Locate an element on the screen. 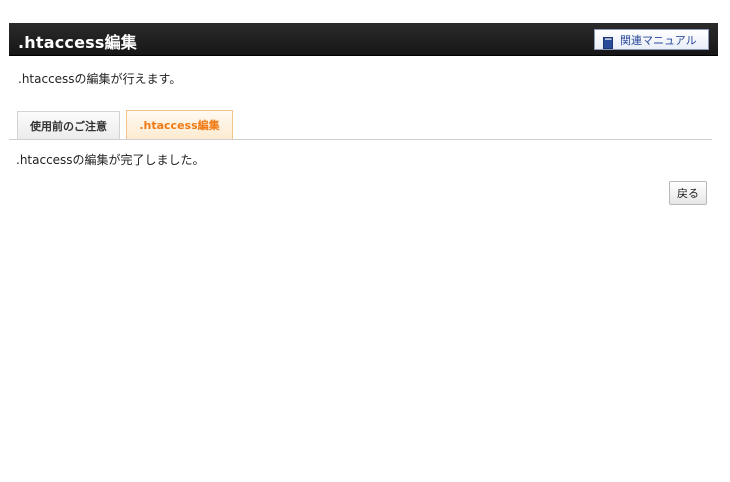  book-icon is located at coordinates (608, 41).